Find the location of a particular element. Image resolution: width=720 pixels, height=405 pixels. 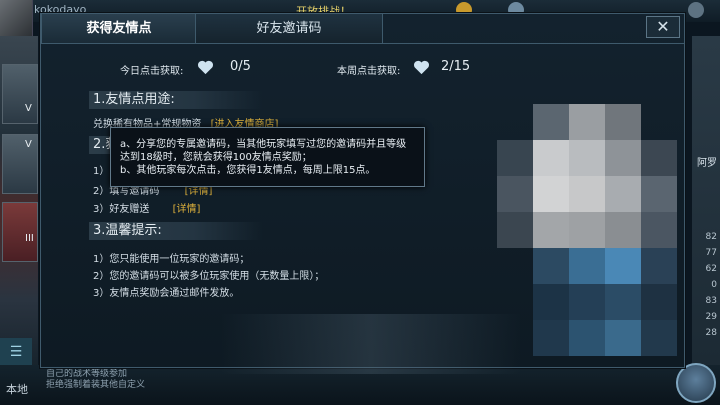

obtain-item: 1） is located at coordinates (101, 169).